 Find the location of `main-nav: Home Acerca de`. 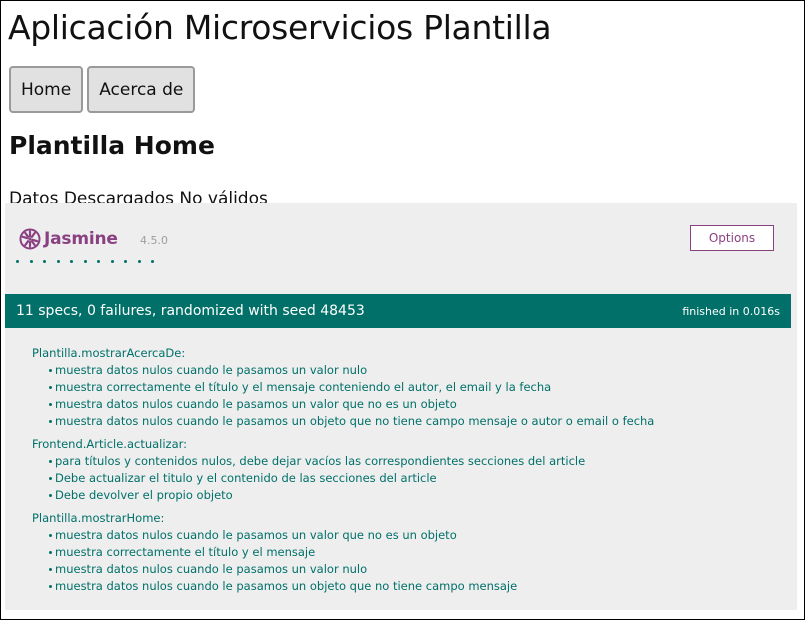

main-nav: Home Acerca de is located at coordinates (102, 89).